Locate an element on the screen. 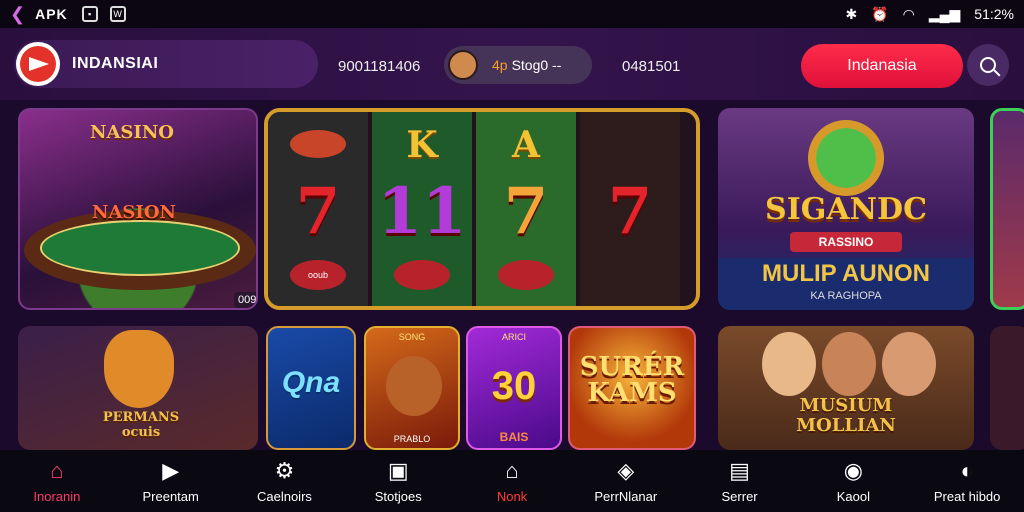  nav-label: Serrer is located at coordinates (739, 496).